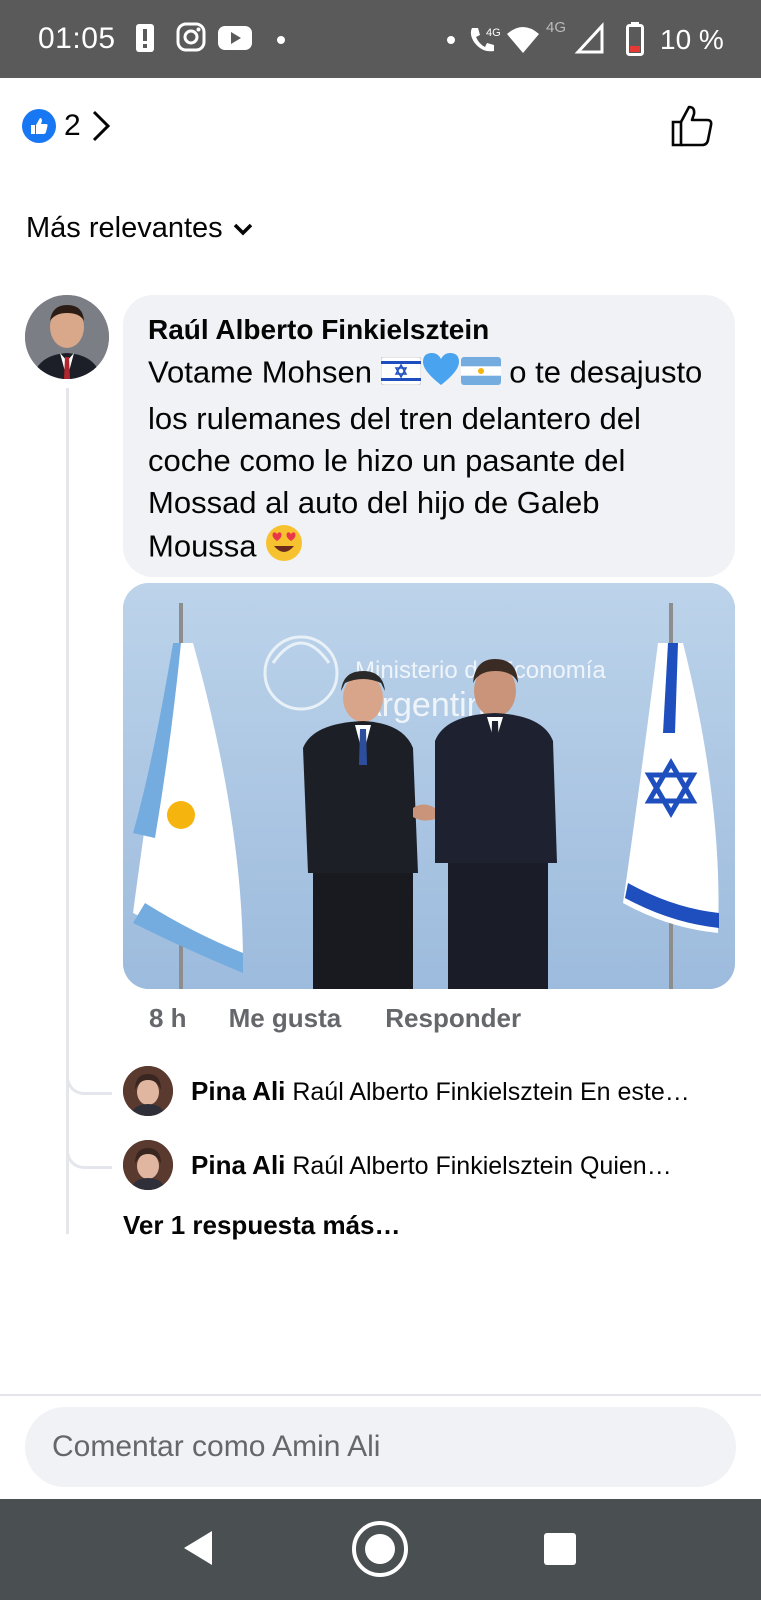 The height and width of the screenshot is (1600, 761). I want to click on comment-actions: 8 h Me gusta Responder, so click(335, 1018).